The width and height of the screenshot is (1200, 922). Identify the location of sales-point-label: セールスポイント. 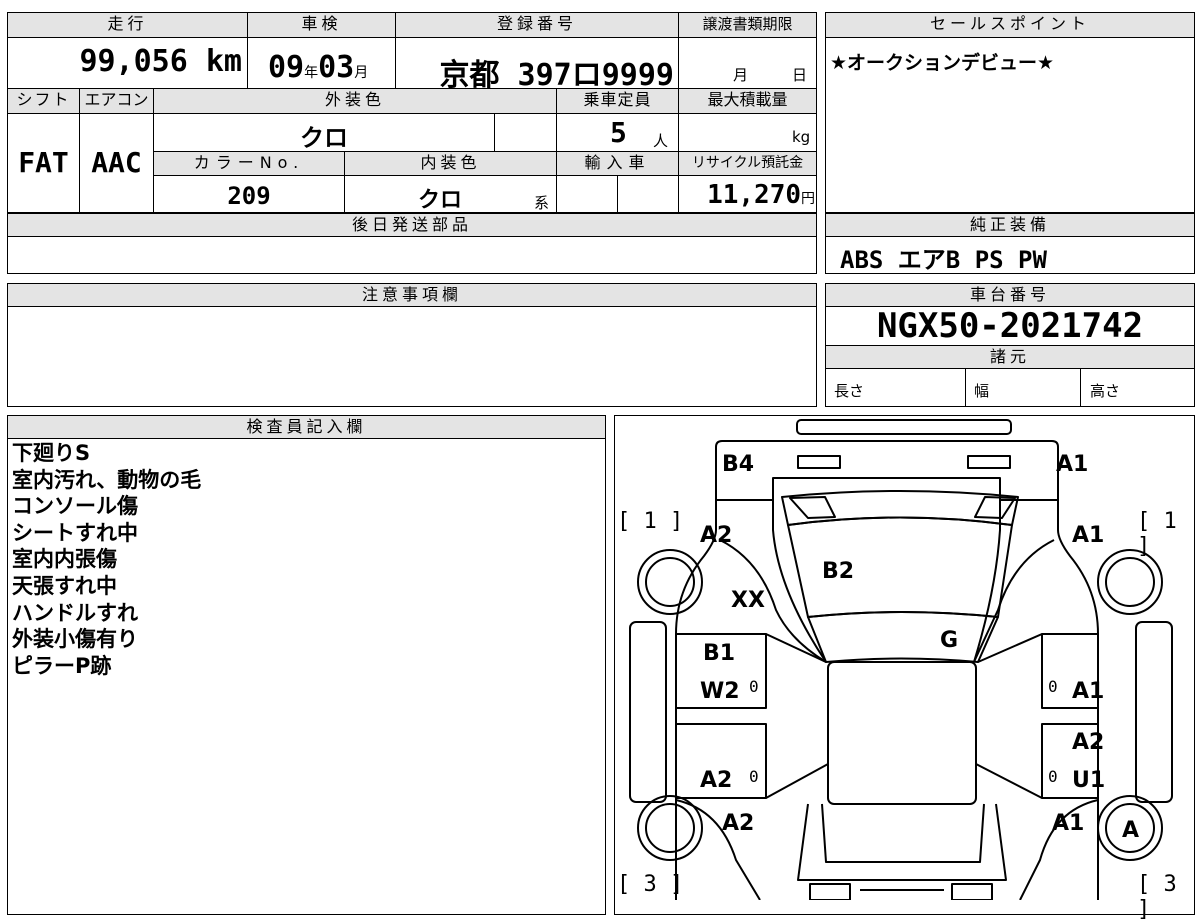
(1009, 23).